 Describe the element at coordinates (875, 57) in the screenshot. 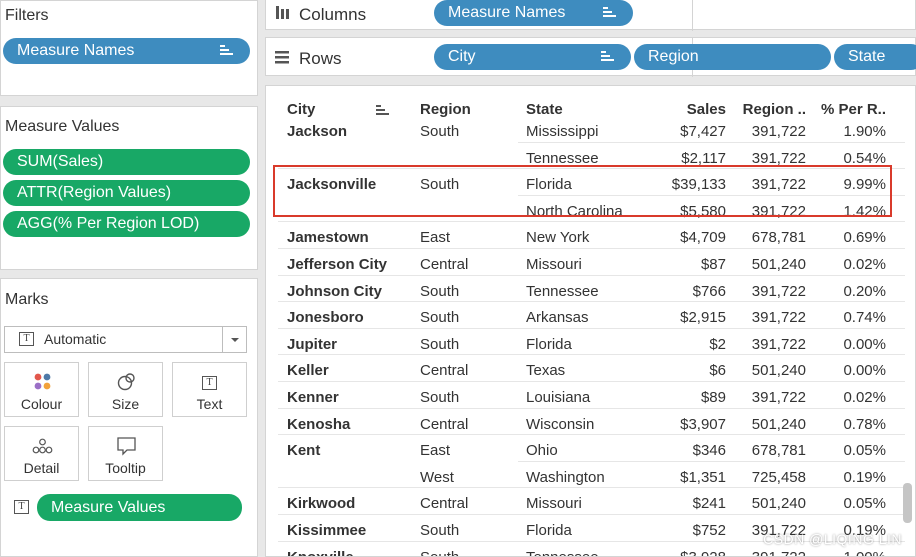

I see `rows-pill-state: State` at that location.